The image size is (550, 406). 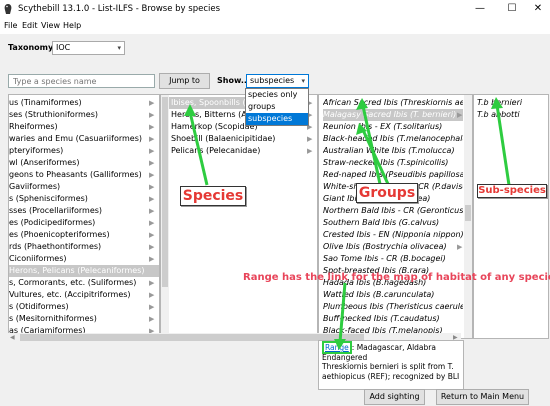 What do you see at coordinates (393, 347) in the screenshot?
I see `range-text: : Madagascar, Aldabra` at bounding box center [393, 347].